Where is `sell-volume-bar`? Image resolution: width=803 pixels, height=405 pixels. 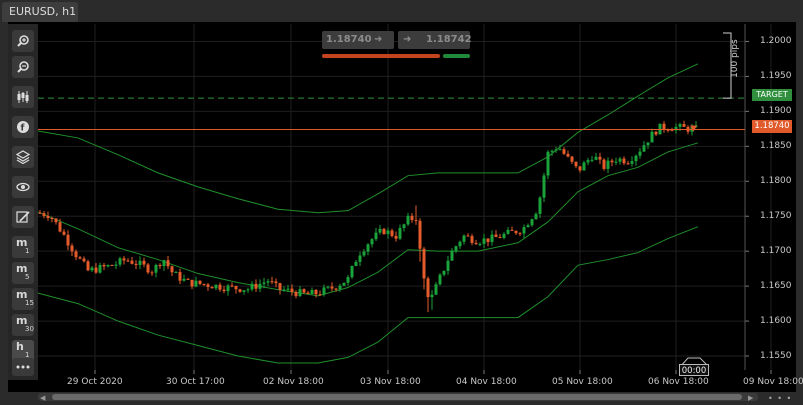
sell-volume-bar is located at coordinates (381, 56).